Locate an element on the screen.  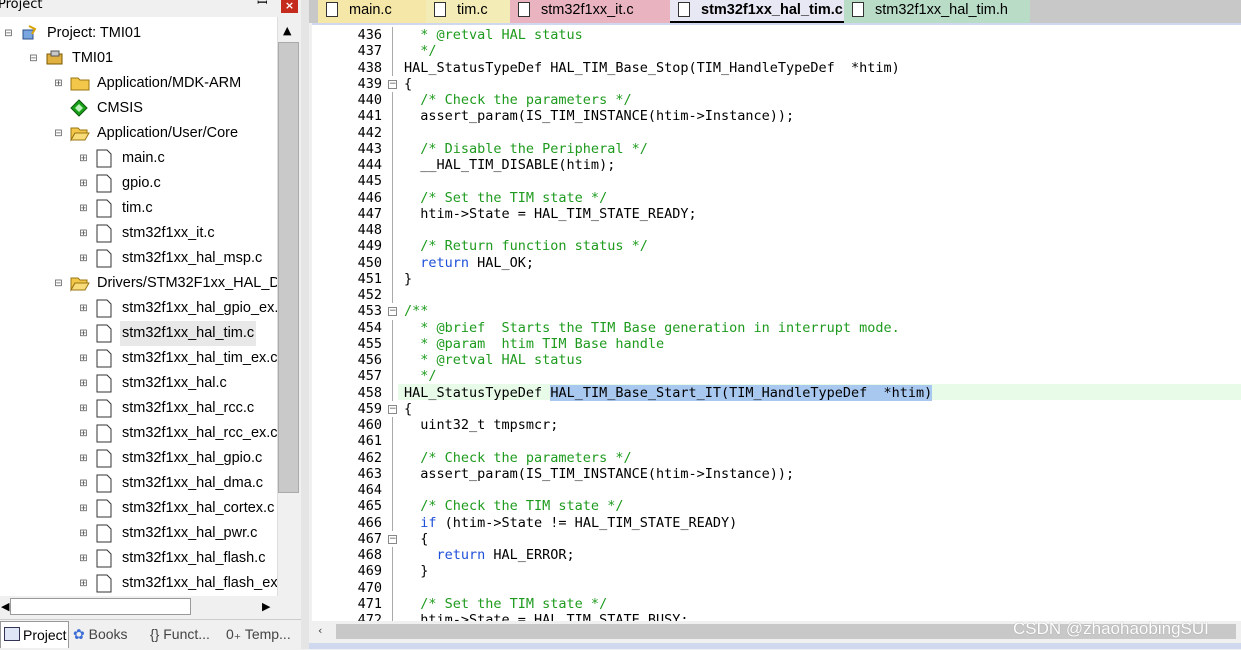
tree-node: ⊟ Project: TMI01 is located at coordinates (138, 33).